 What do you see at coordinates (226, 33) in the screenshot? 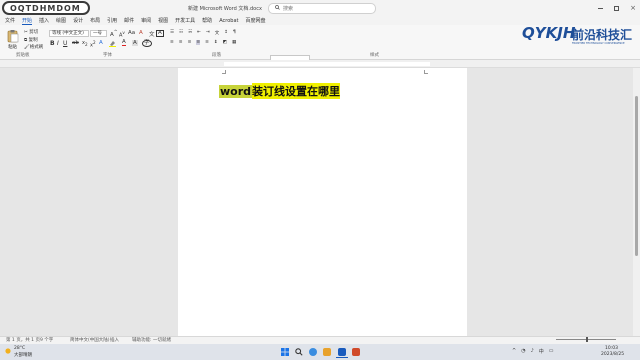
I see `sort-icon: ↕` at bounding box center [226, 33].